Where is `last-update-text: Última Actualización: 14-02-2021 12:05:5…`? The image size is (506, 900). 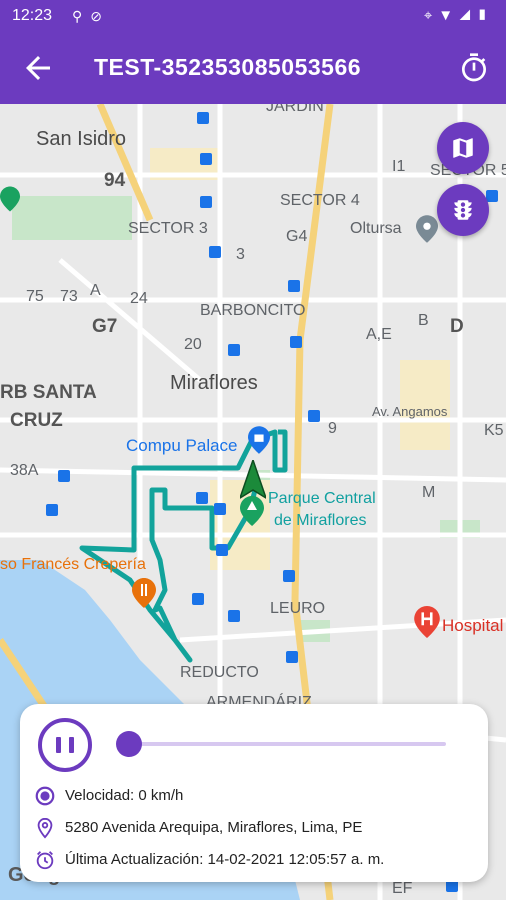 last-update-text: Última Actualización: 14-02-2021 12:05:5… is located at coordinates (225, 859).